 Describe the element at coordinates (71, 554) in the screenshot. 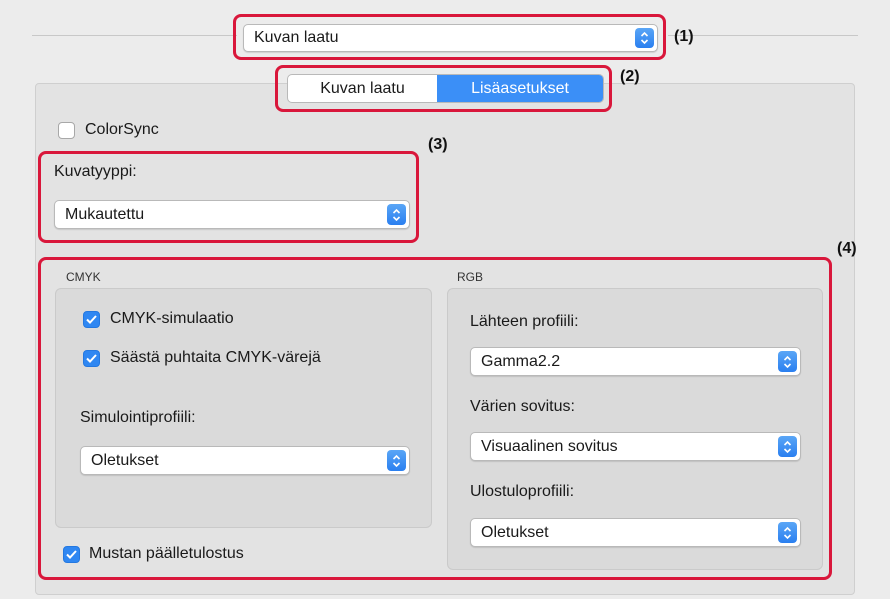

I see `black-overprint-checkbox` at that location.